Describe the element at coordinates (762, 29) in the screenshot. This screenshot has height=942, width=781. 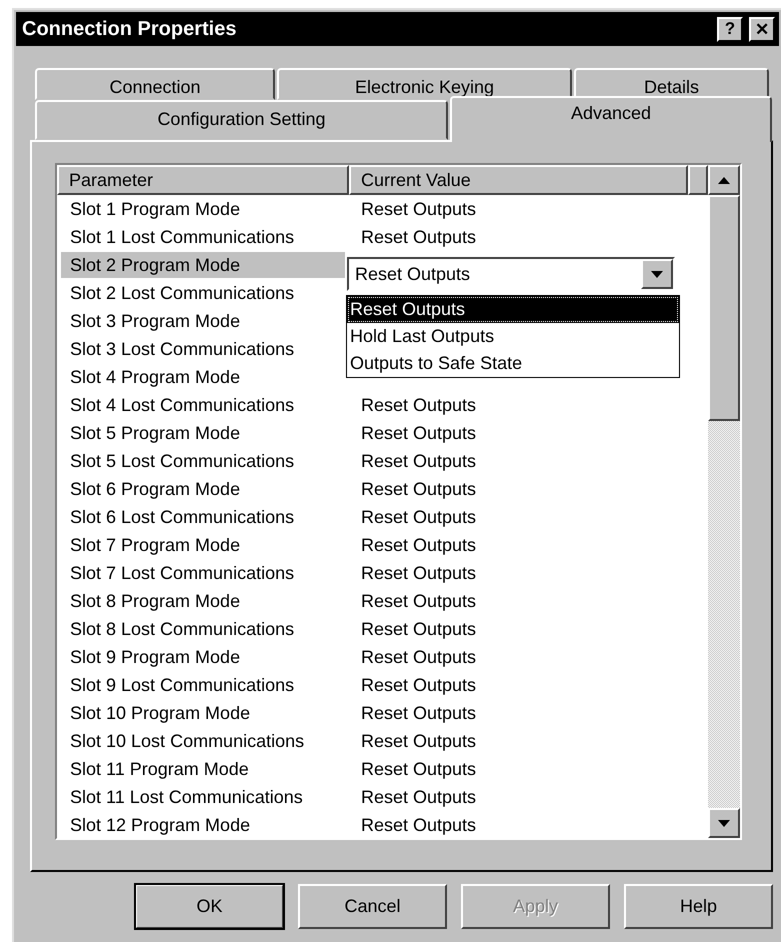
I see `close-button: ✕` at that location.